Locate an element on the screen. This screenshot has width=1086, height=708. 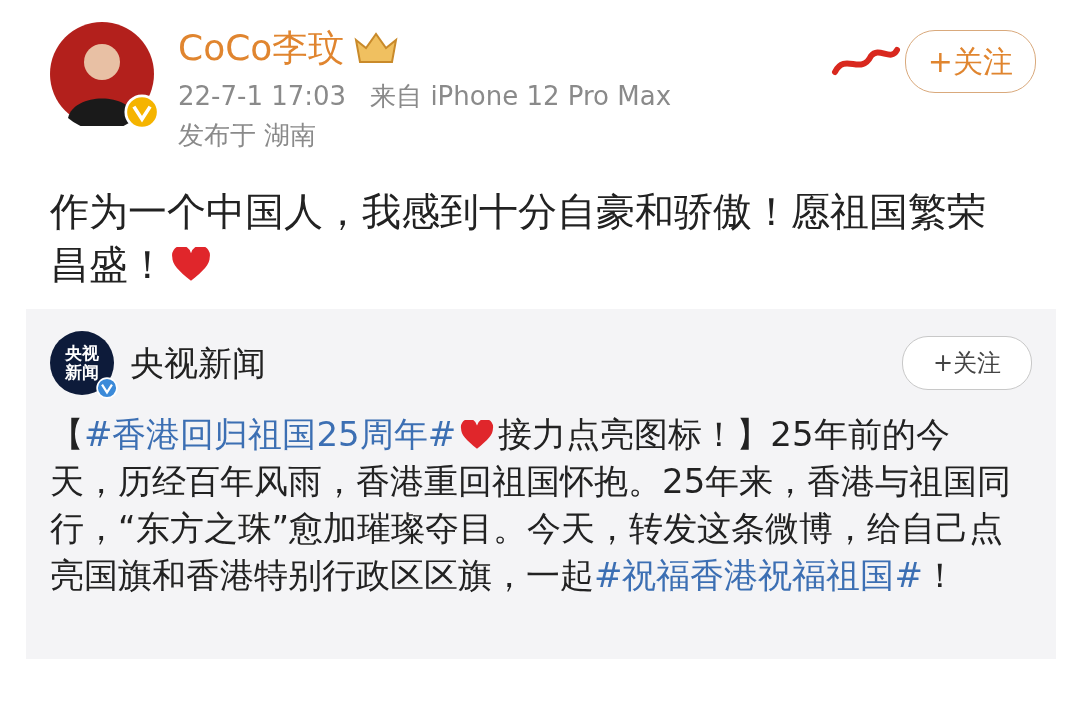
author-name: 央视新闻 is located at coordinates (508, 363).